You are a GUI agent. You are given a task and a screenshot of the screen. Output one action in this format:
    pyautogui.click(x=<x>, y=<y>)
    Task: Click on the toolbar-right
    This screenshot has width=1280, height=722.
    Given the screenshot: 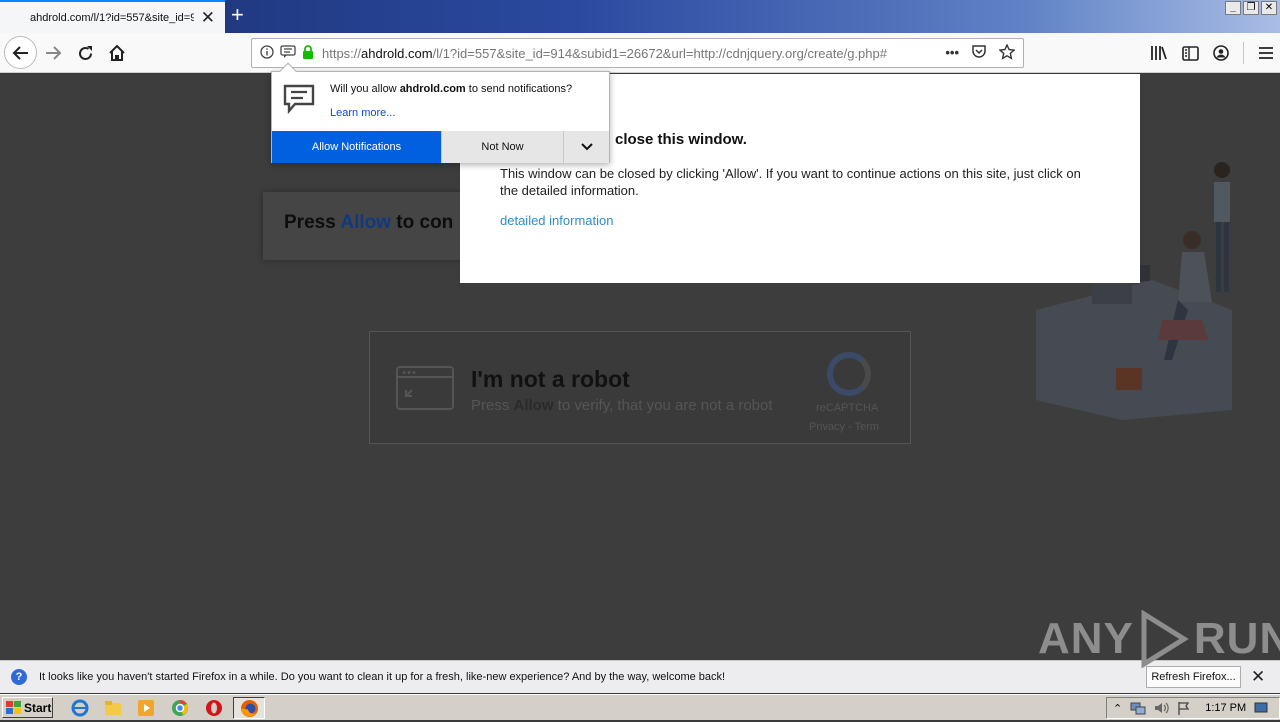 What is the action you would take?
    pyautogui.click(x=1212, y=53)
    